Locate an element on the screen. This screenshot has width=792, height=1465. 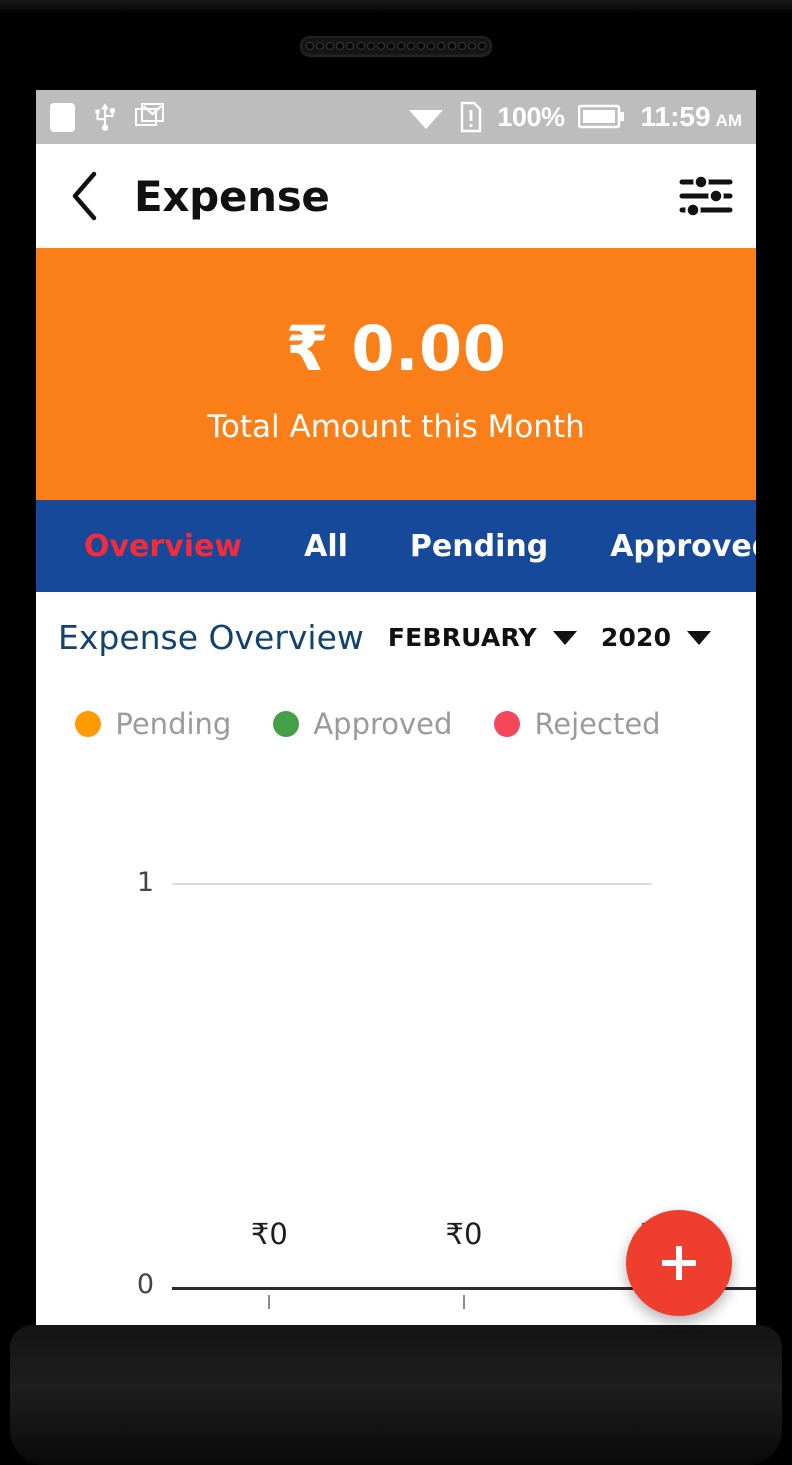
tab-pending: Pending is located at coordinates (479, 546).